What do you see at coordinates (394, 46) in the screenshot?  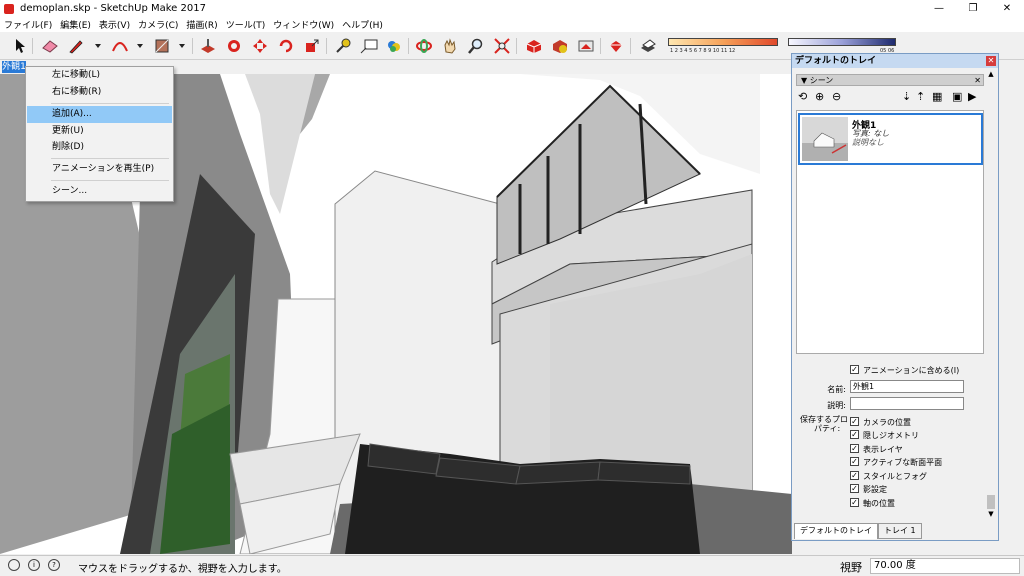 I see `paint-bucket-tool-icon` at bounding box center [394, 46].